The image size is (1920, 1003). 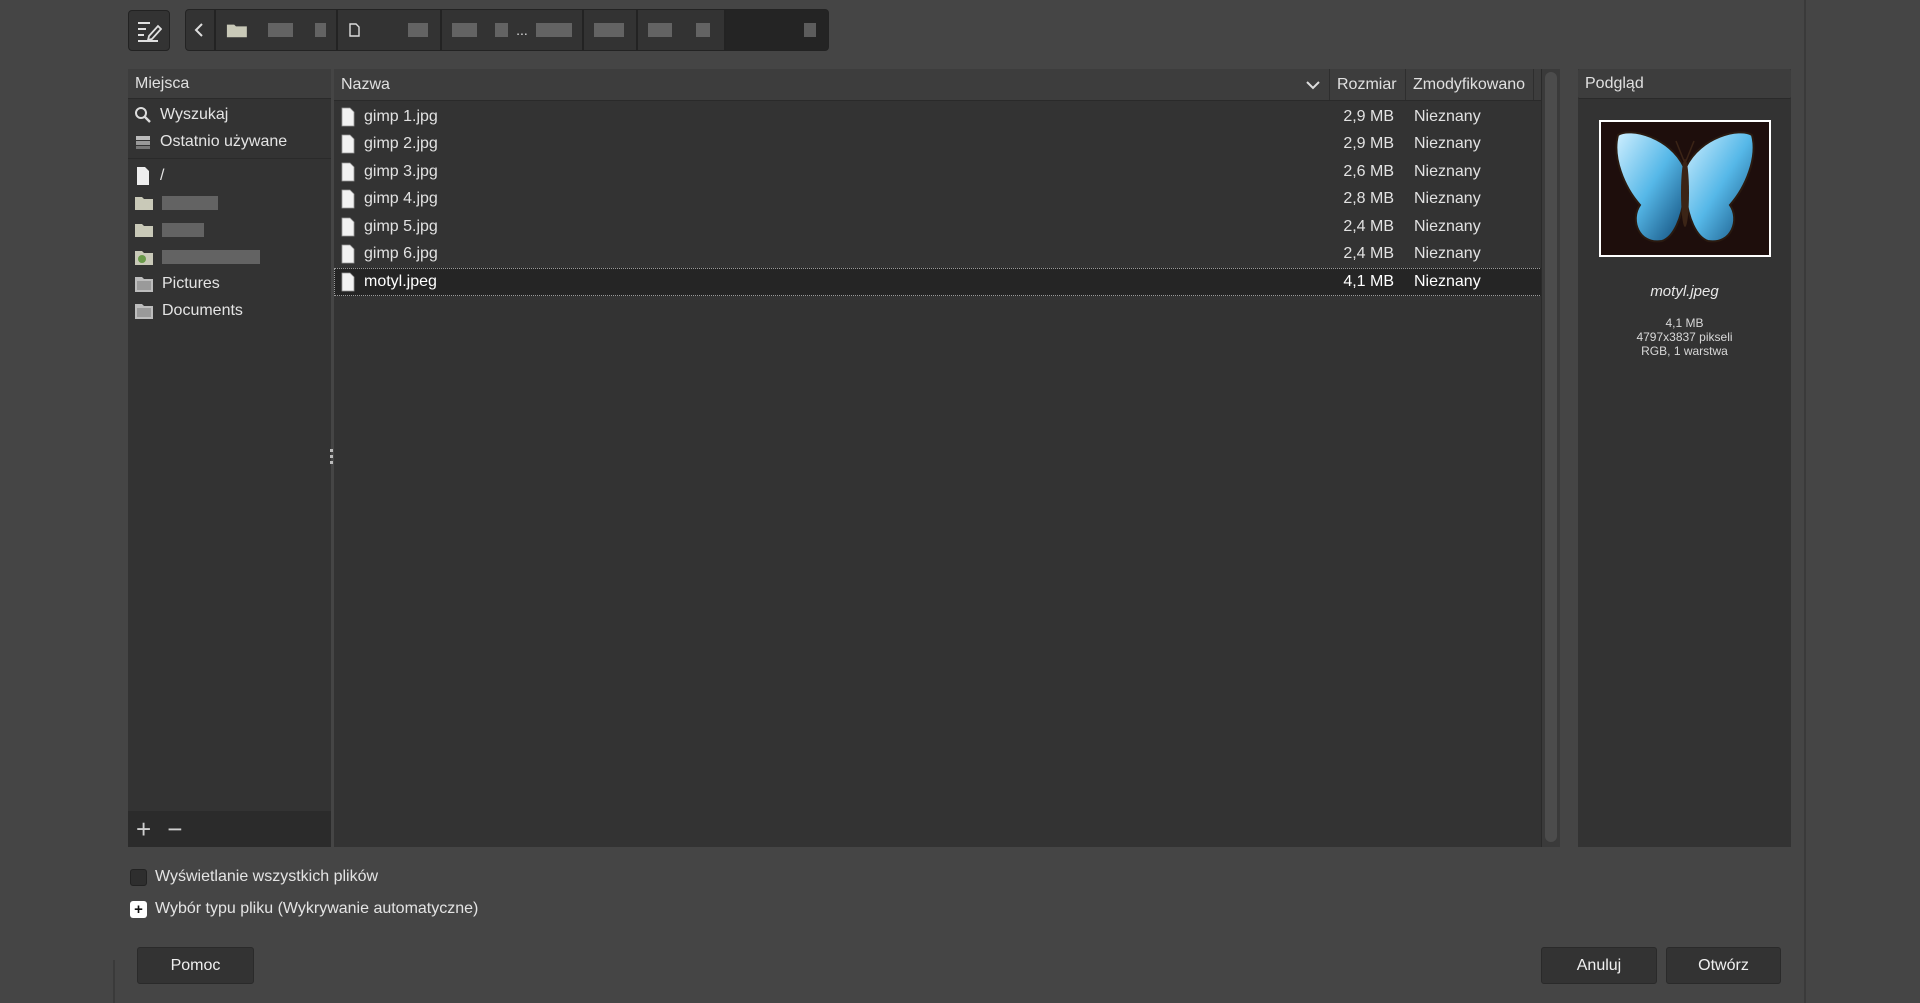 What do you see at coordinates (195, 965) in the screenshot?
I see `help-button: Pomoc` at bounding box center [195, 965].